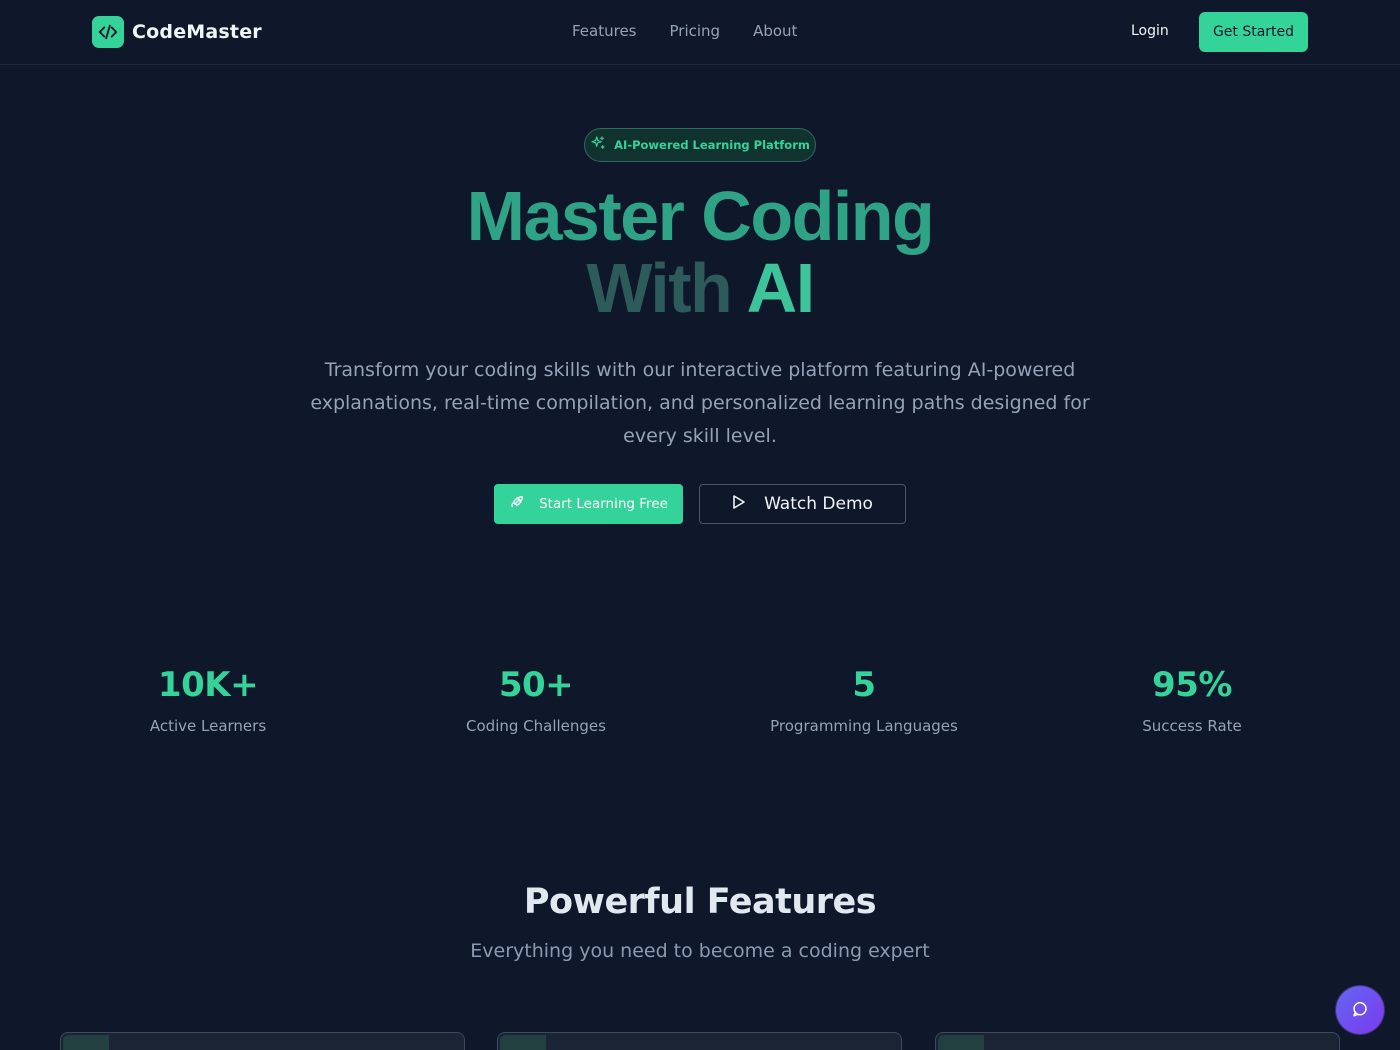 This screenshot has width=1400, height=1050. Describe the element at coordinates (108, 32) in the screenshot. I see `code-icon` at that location.